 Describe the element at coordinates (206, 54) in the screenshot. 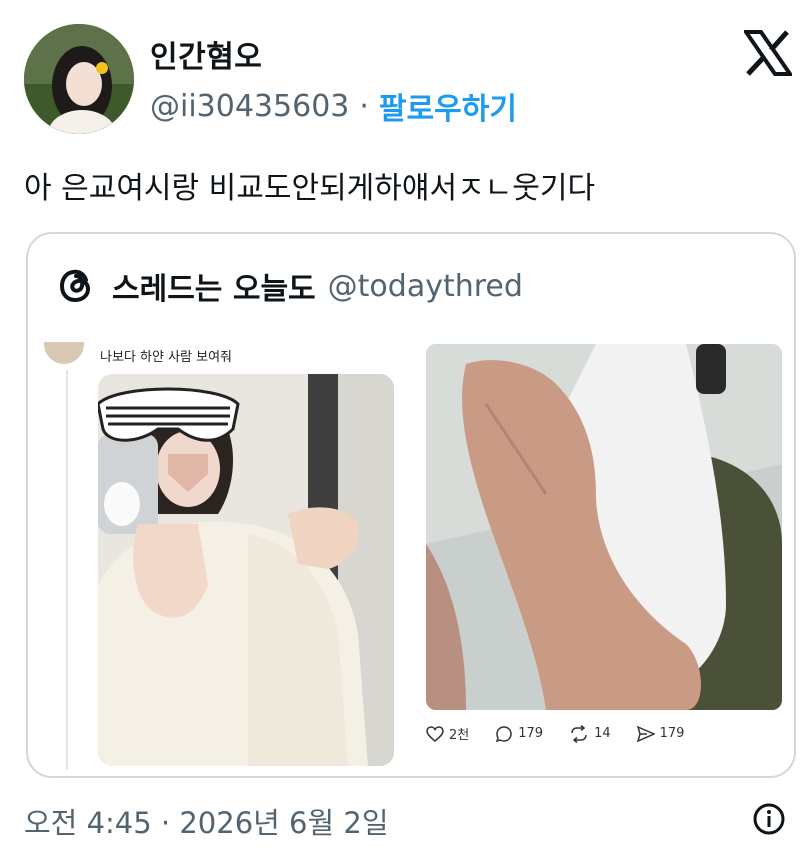

I see `display-name: 인간혐오` at that location.